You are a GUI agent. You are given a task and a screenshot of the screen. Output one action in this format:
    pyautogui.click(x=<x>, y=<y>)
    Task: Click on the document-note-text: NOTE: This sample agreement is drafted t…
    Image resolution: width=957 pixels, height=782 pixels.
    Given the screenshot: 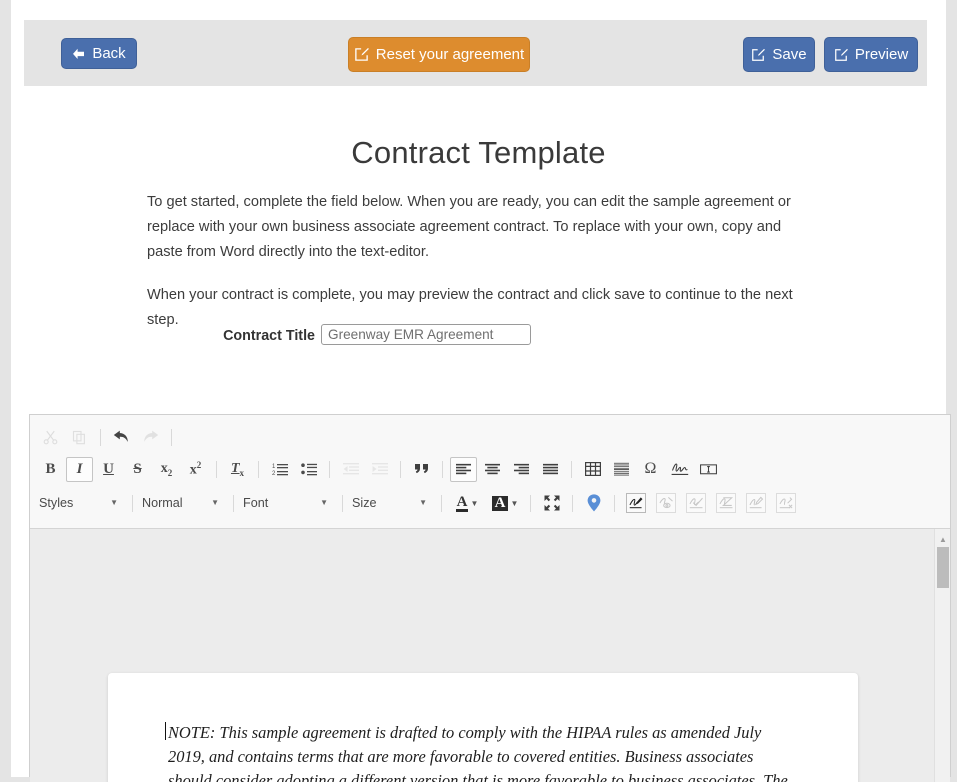 What is the action you would take?
    pyautogui.click(x=478, y=752)
    